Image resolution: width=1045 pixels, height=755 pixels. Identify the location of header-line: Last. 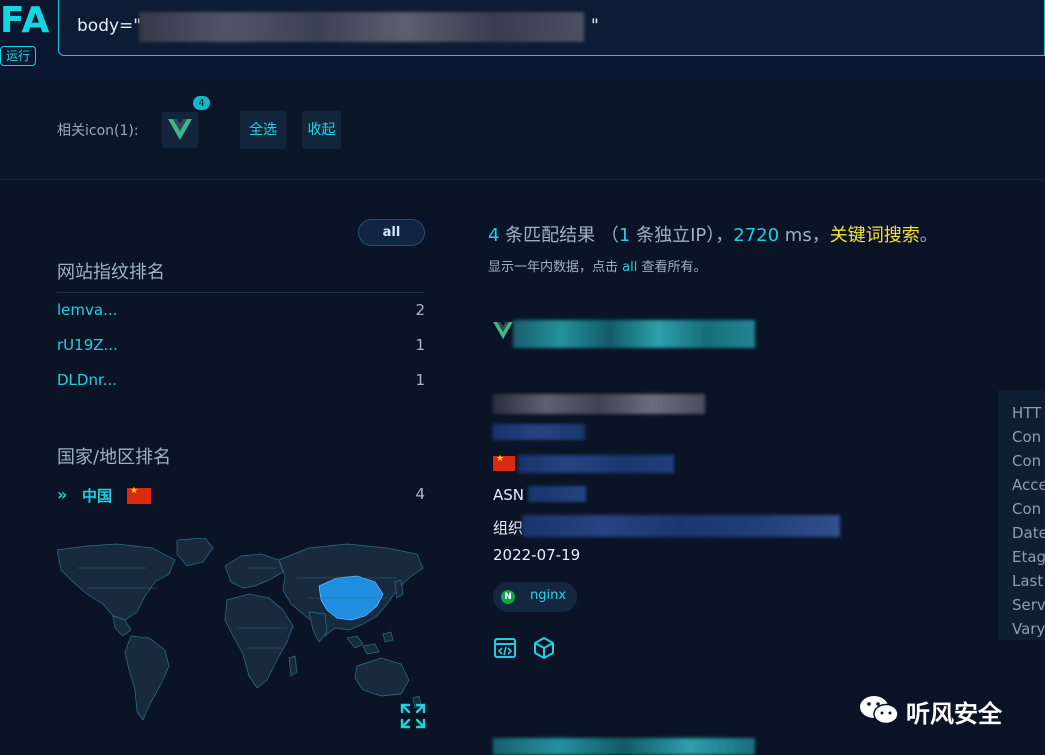
(1028, 581).